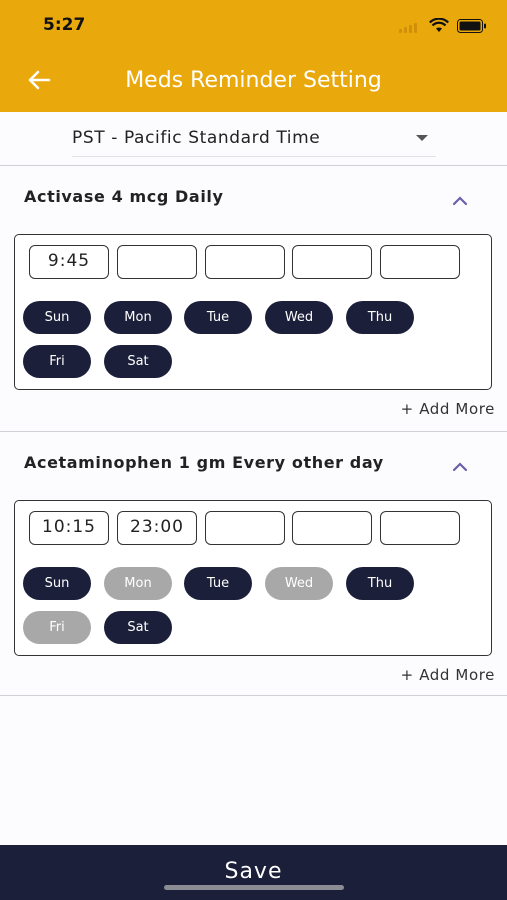  What do you see at coordinates (254, 887) in the screenshot?
I see `home-indicator` at bounding box center [254, 887].